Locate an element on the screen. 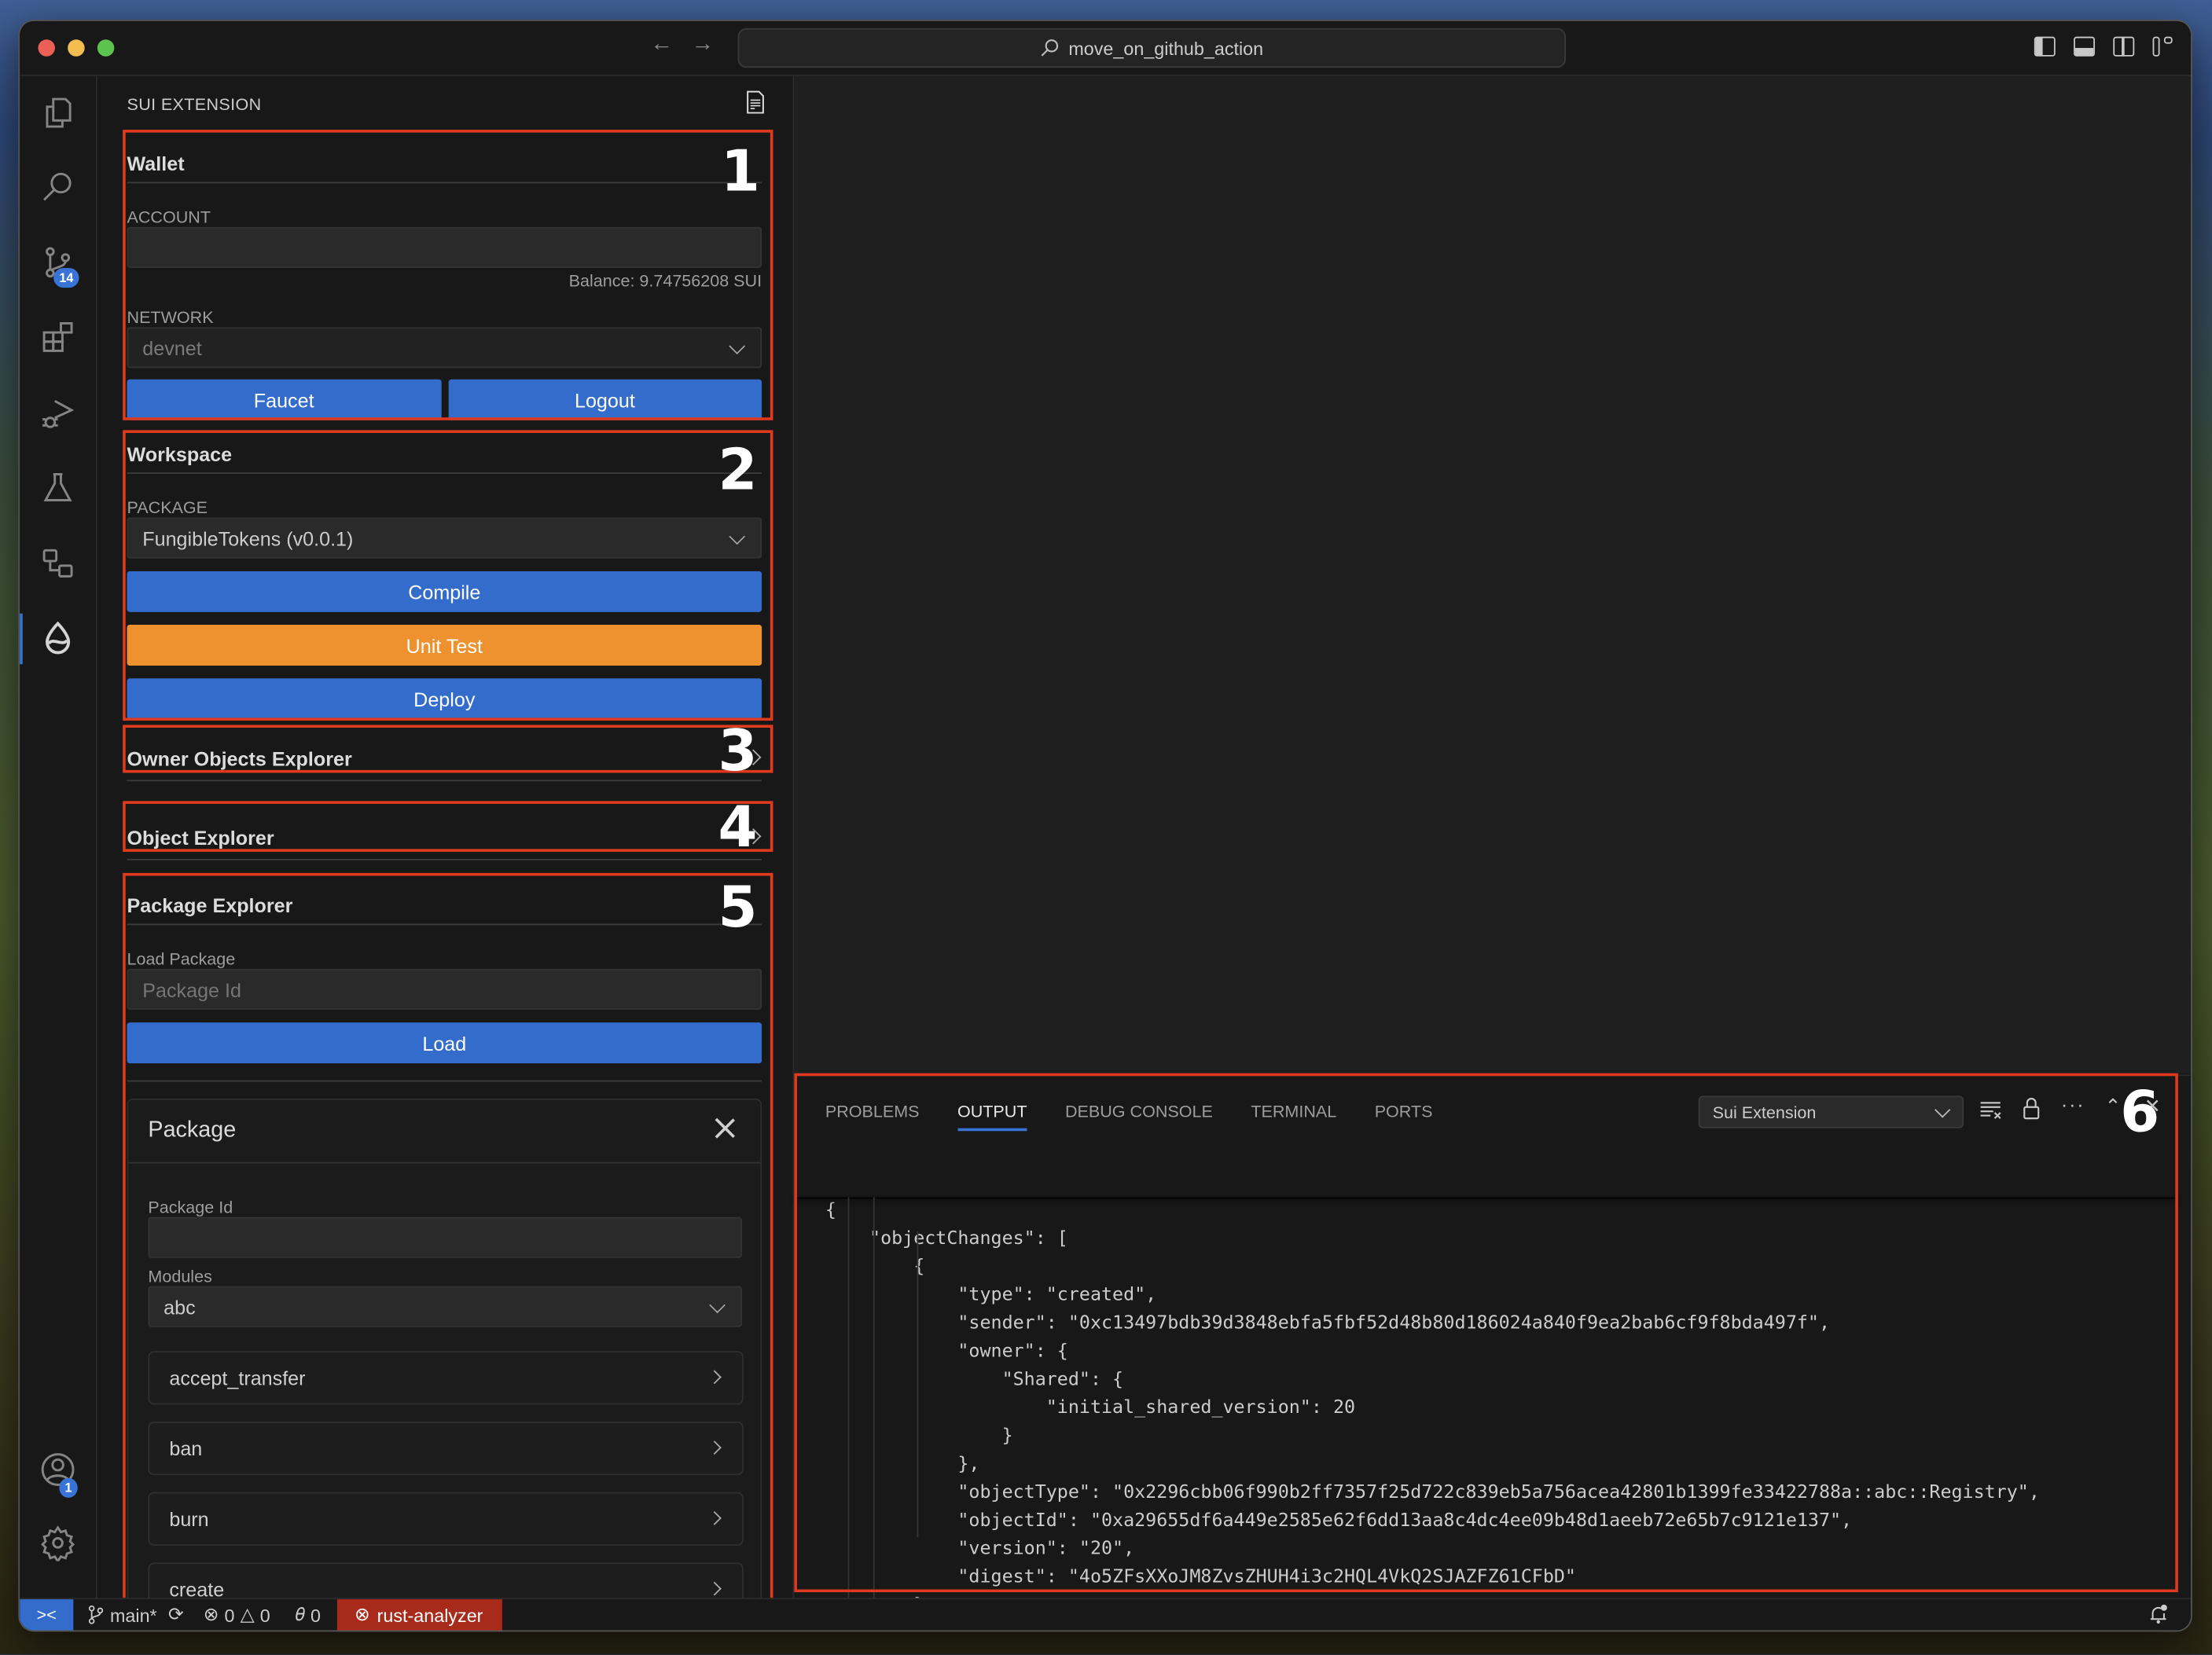 The image size is (2212, 1655). warning-icon: △ is located at coordinates (247, 1614).